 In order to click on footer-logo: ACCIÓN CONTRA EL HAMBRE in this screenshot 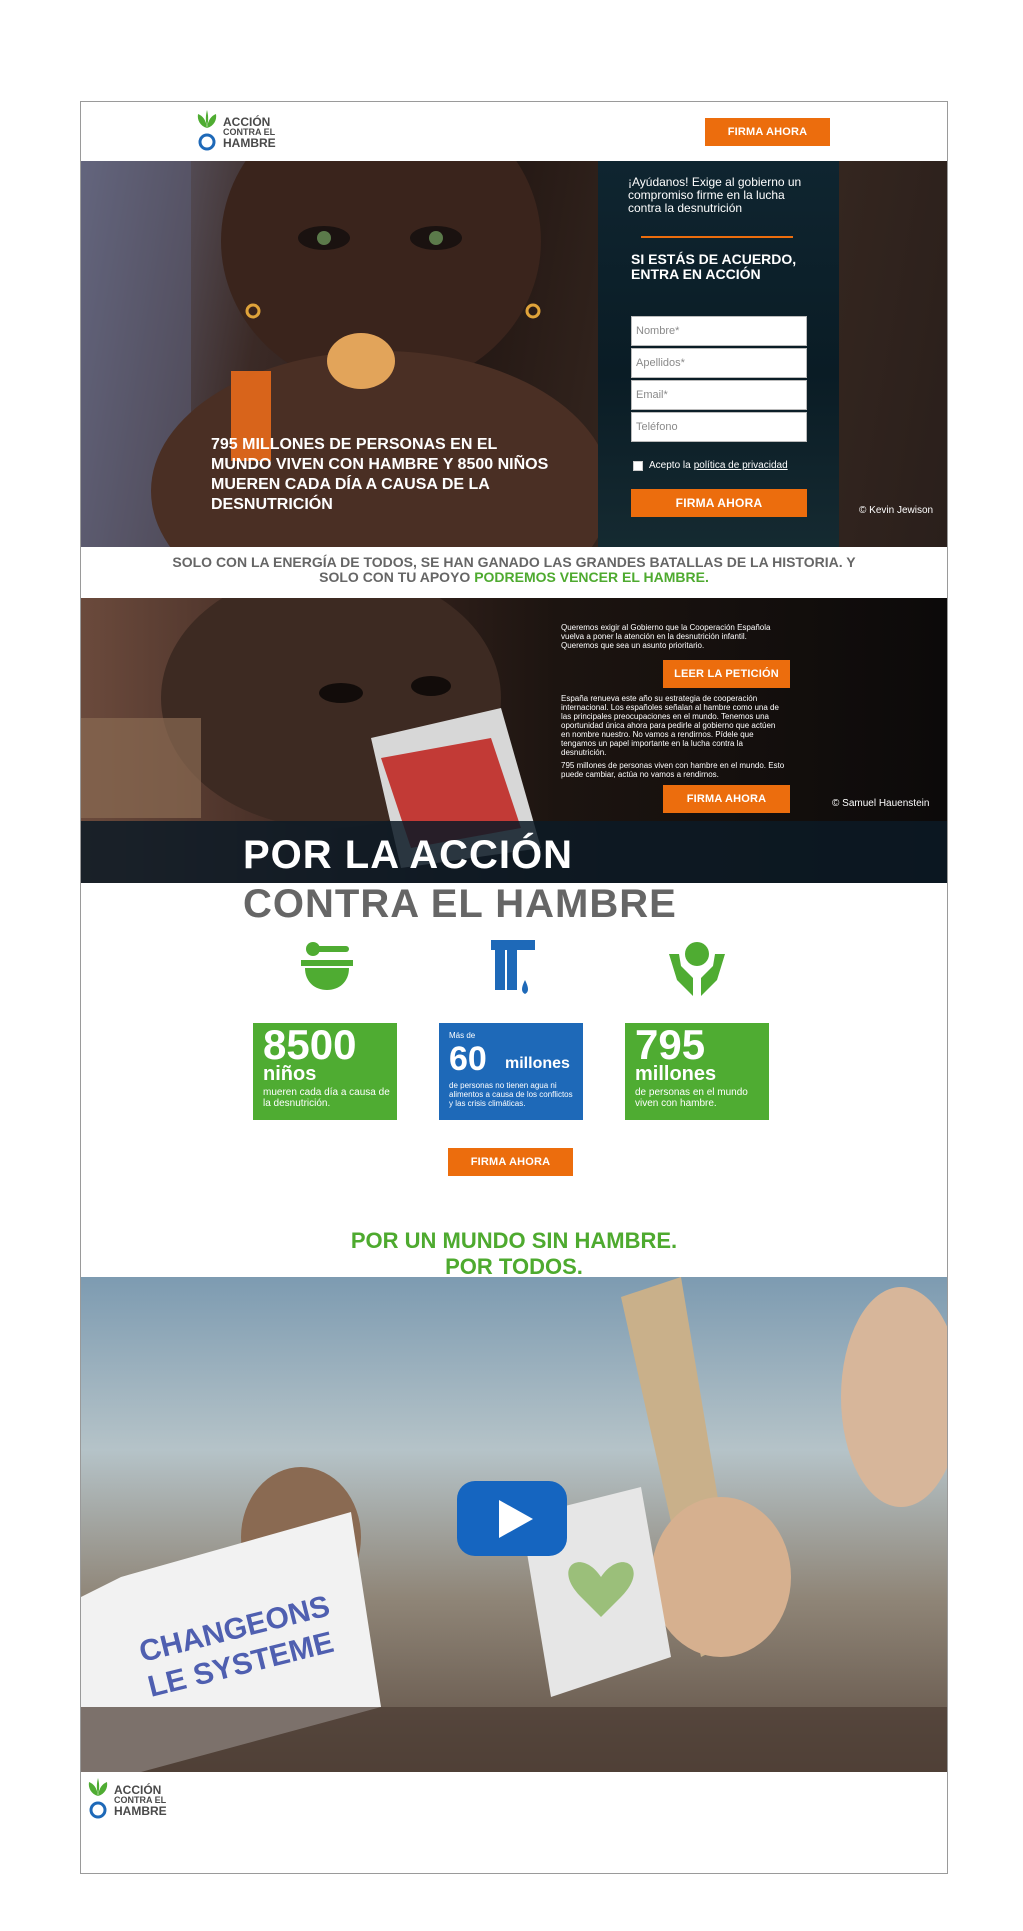, I will do `click(127, 1800)`.